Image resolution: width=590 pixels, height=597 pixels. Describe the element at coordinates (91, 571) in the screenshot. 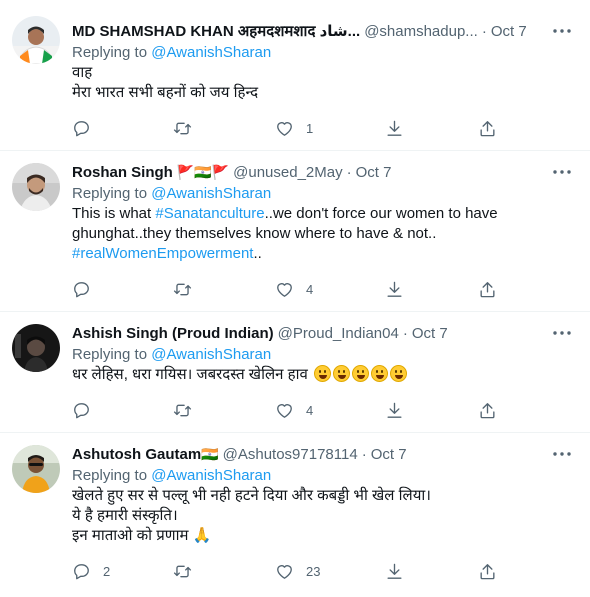

I see `reply-button: 2` at that location.